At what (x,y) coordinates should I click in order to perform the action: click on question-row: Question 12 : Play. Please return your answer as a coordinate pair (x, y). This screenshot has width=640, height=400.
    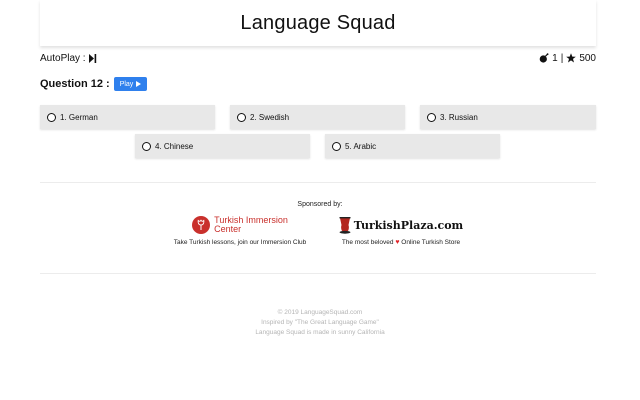
    Looking at the image, I should click on (94, 84).